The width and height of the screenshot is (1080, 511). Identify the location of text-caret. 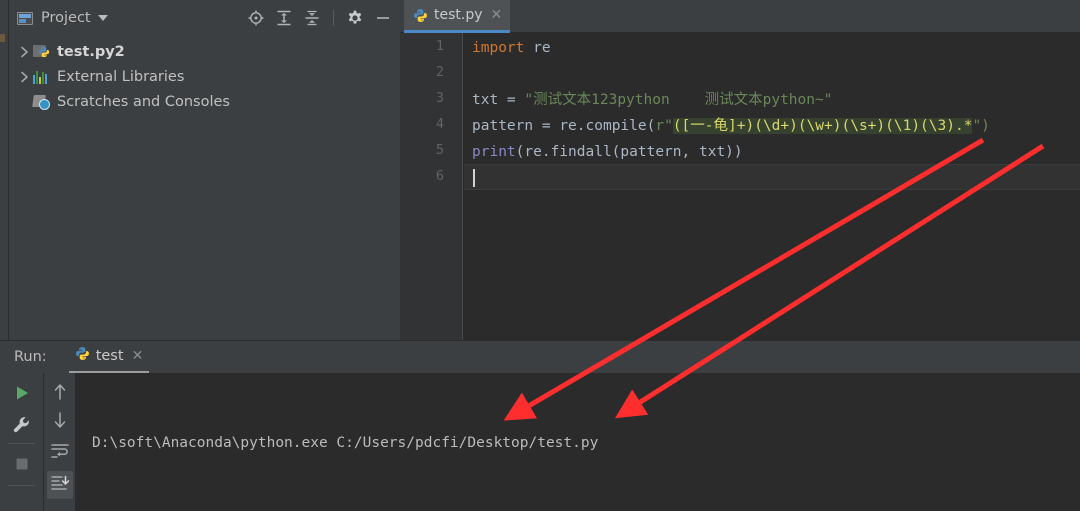
(474, 178).